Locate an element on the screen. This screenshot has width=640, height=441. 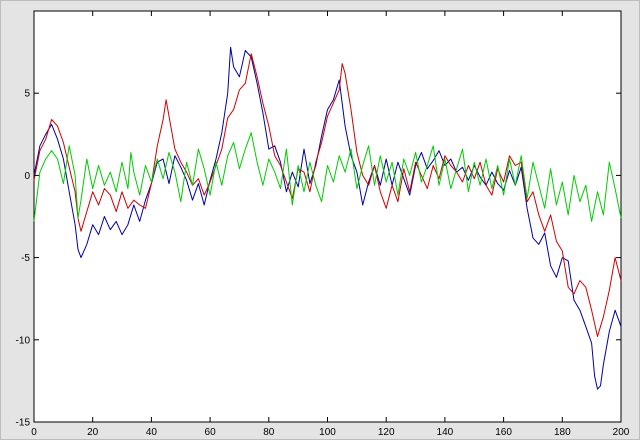
x-tick-label: 20 is located at coordinates (93, 432).